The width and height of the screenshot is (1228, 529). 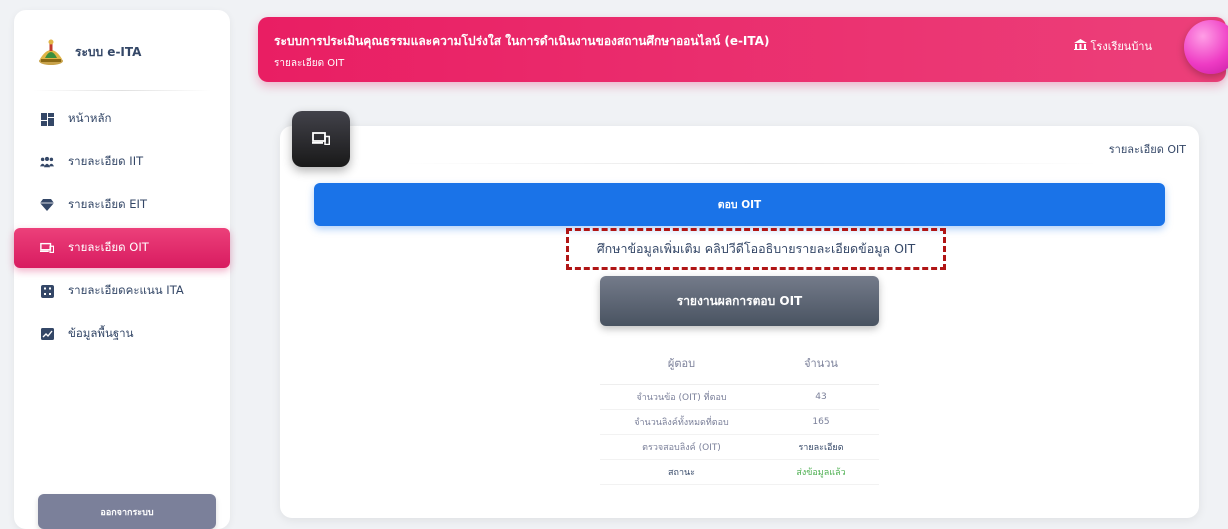 I want to click on sidebar-item-oit: รายละเอียด OIT, so click(x=122, y=248).